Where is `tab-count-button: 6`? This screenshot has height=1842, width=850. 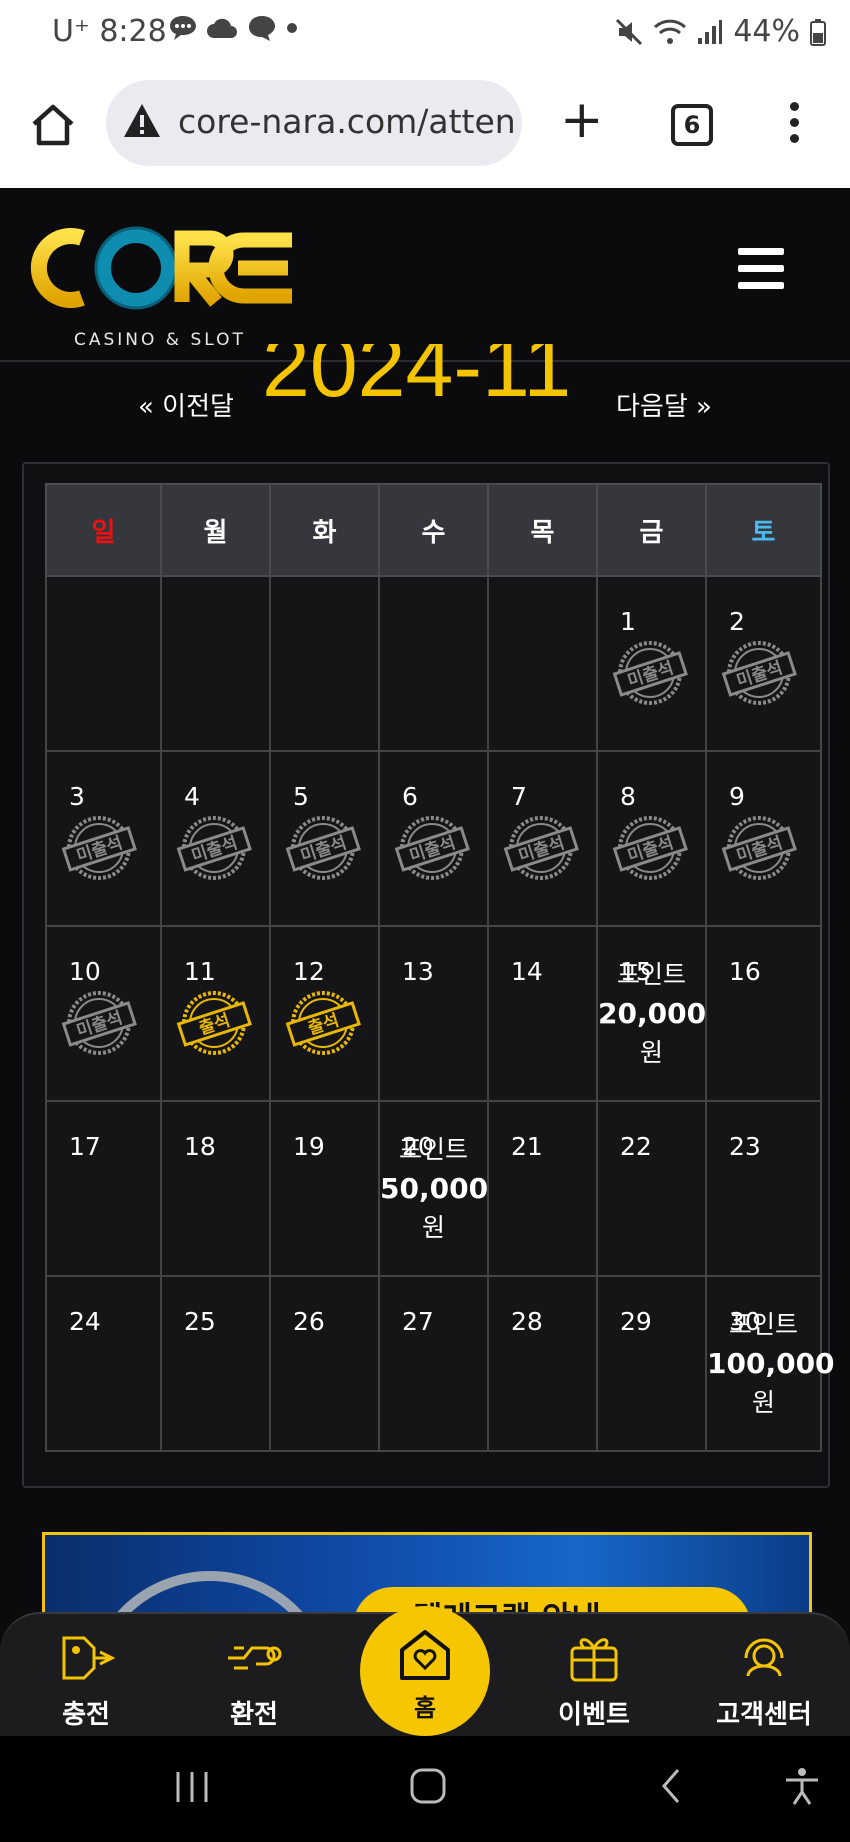 tab-count-button: 6 is located at coordinates (692, 125).